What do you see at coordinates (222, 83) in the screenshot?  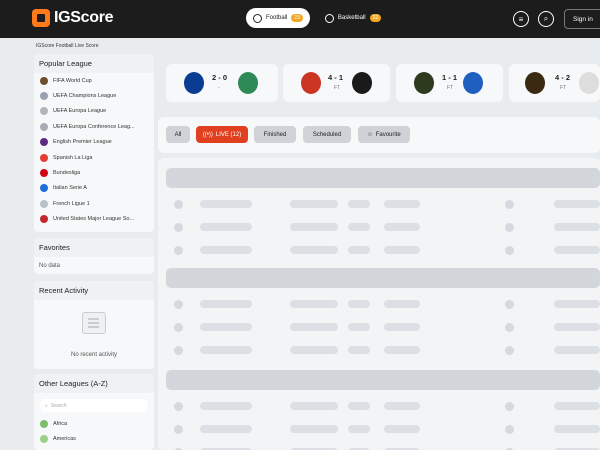 I see `match-card: 2 - 0 -` at bounding box center [222, 83].